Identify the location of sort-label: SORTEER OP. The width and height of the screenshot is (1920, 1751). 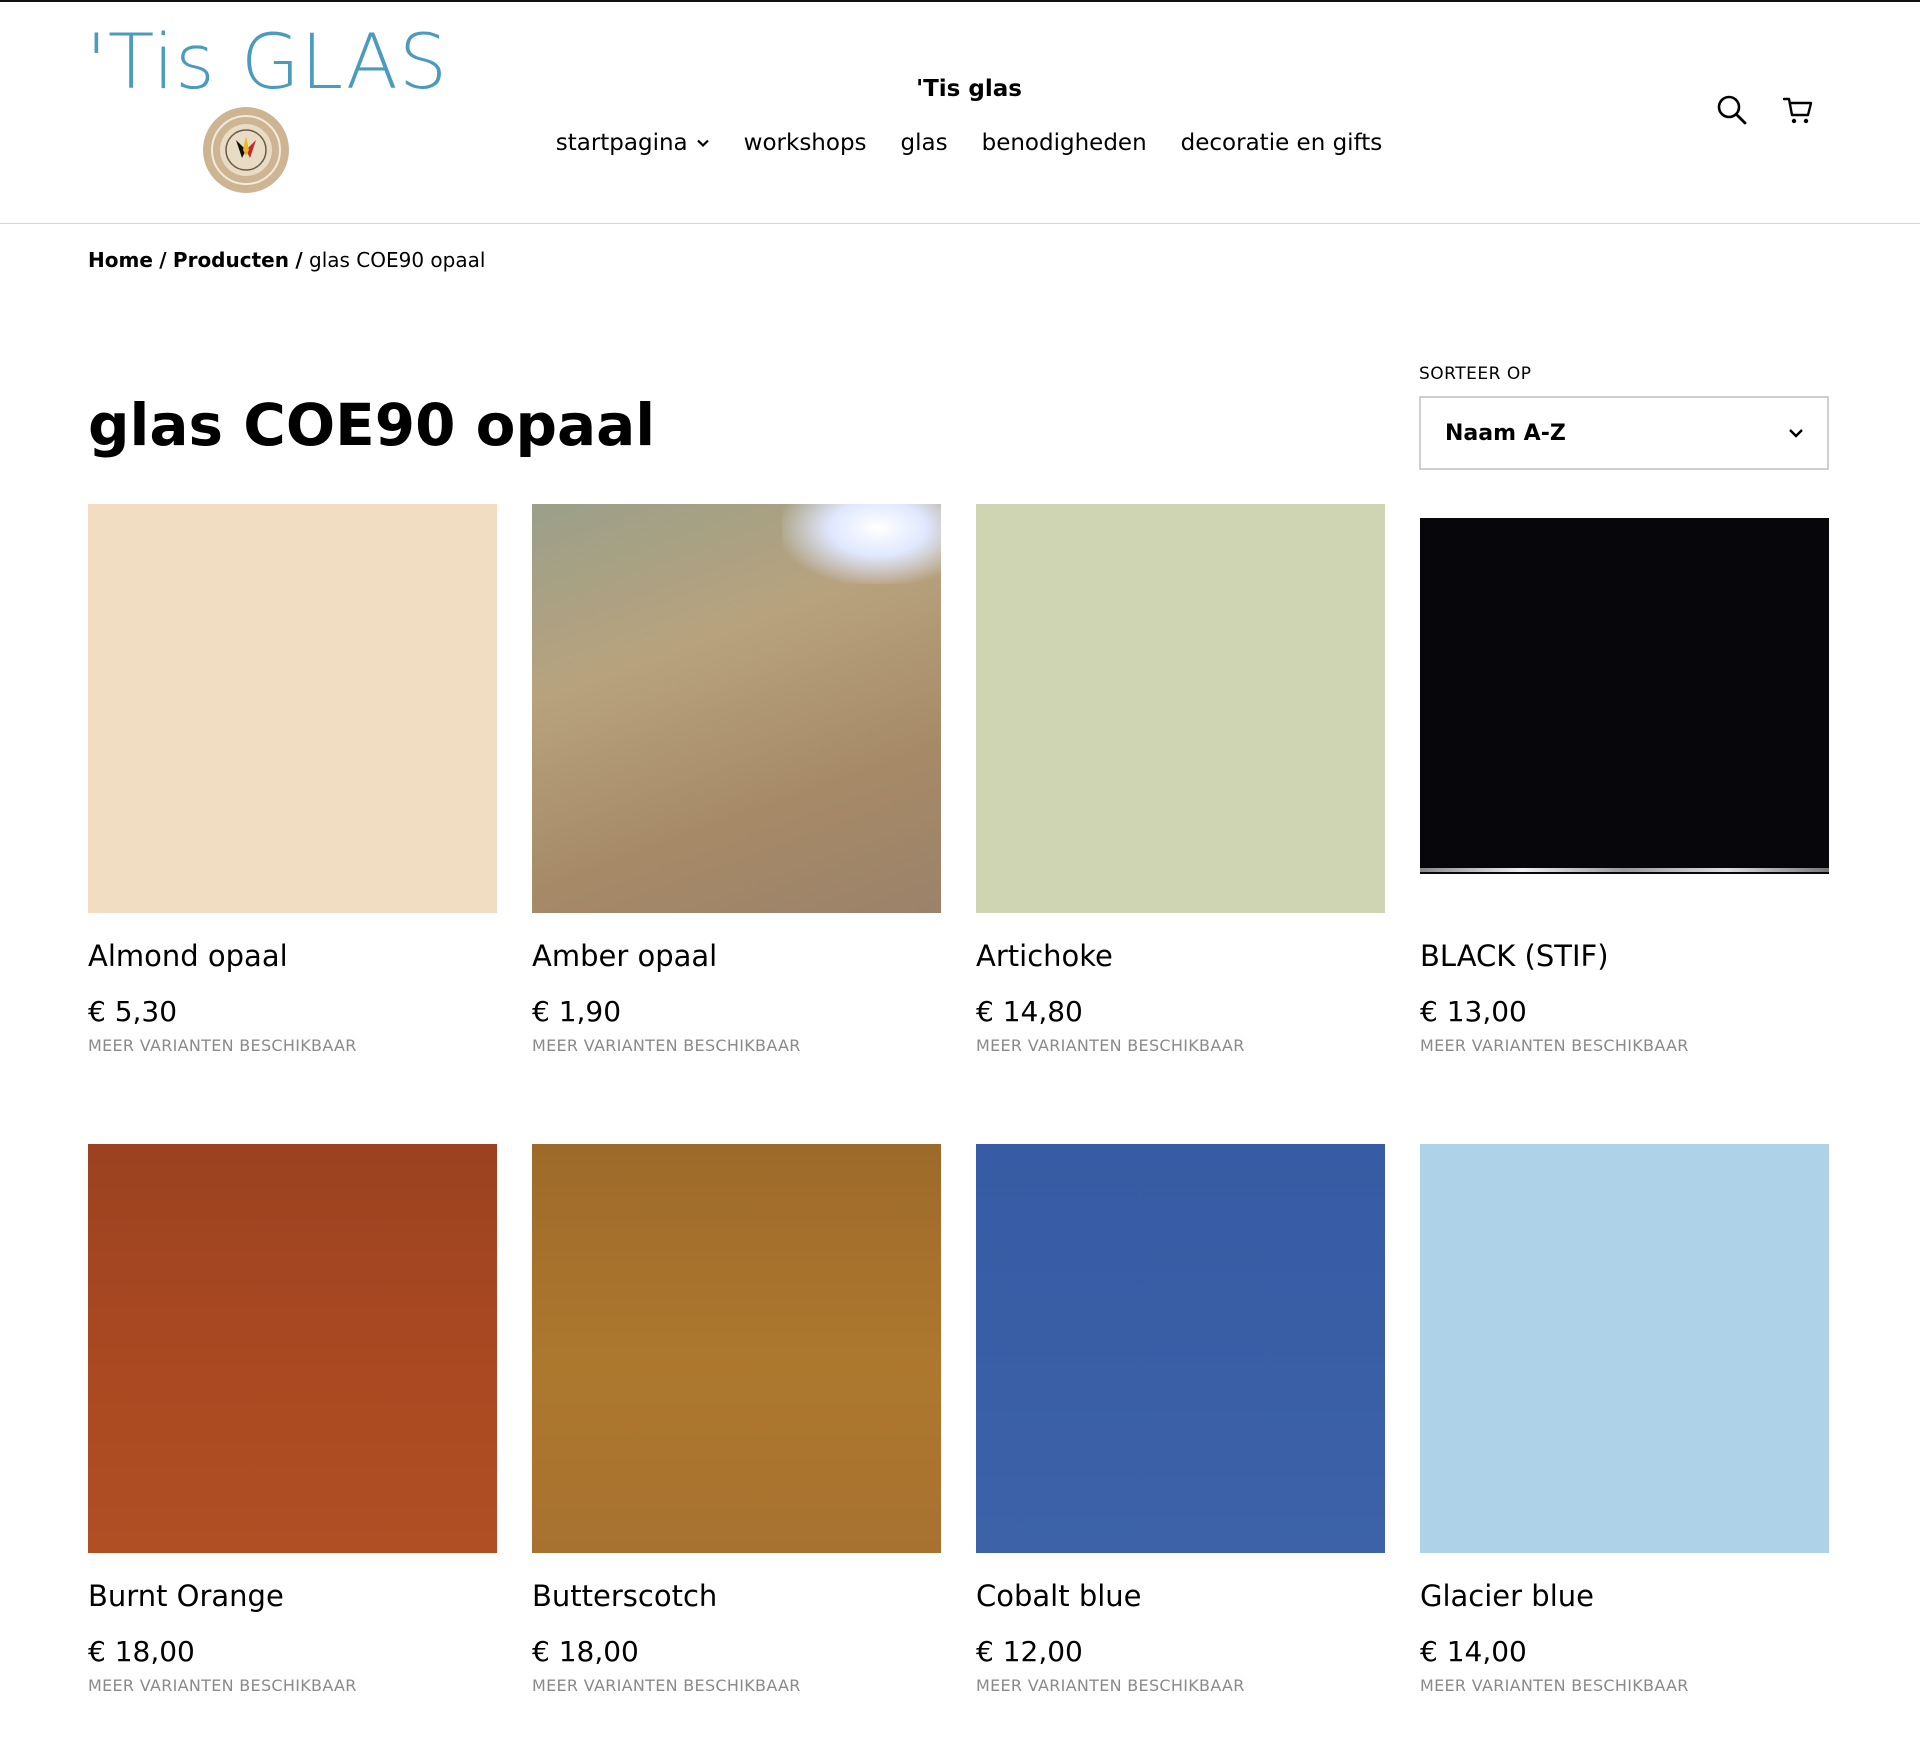
(1475, 374).